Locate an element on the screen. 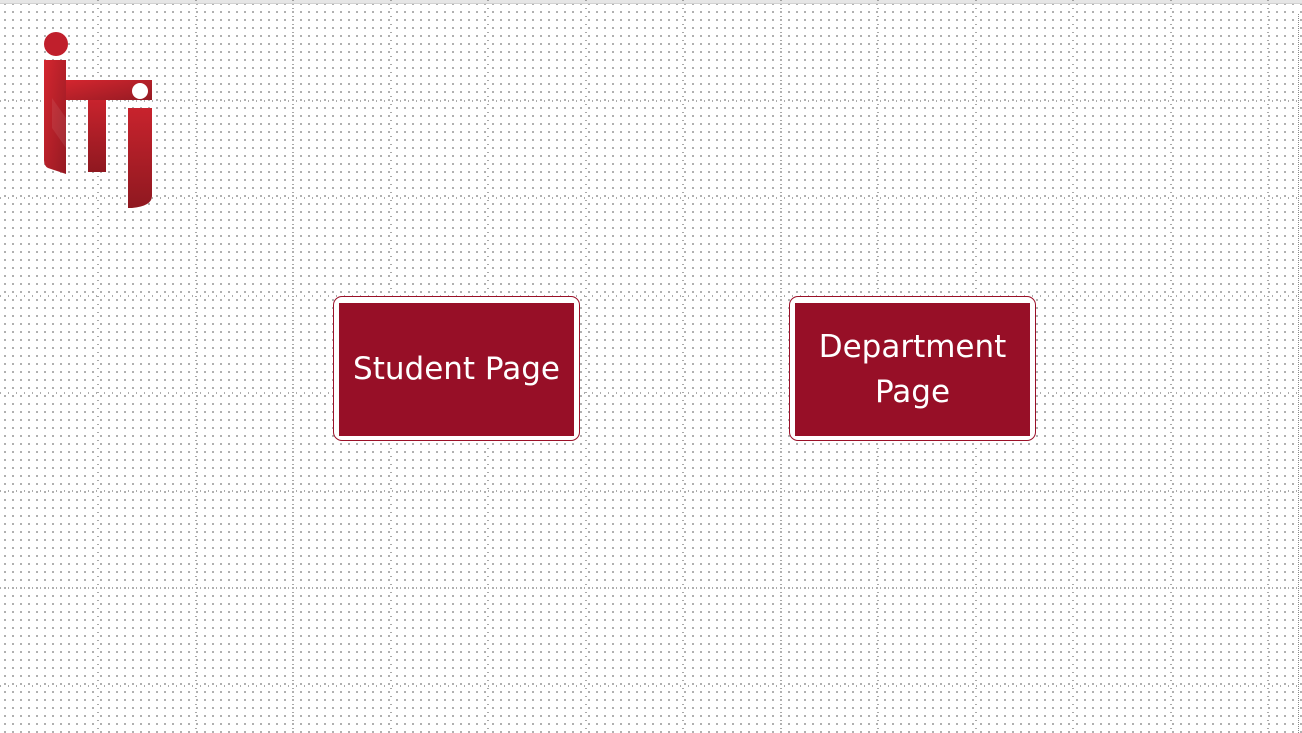 The height and width of the screenshot is (733, 1302). department-page-label: Department Page is located at coordinates (912, 369).